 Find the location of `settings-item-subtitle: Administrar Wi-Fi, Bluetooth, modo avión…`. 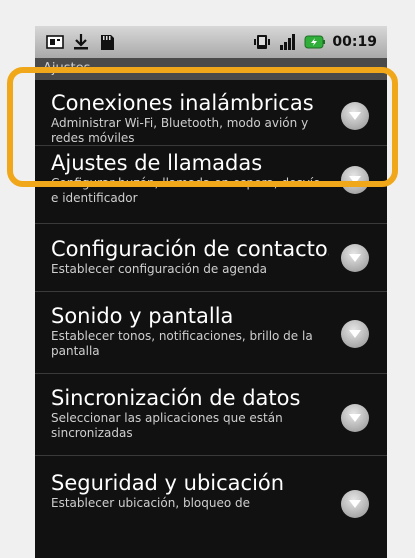

settings-item-subtitle: Administrar Wi-Fi, Bluetooth, modo avión… is located at coordinates (180, 130).